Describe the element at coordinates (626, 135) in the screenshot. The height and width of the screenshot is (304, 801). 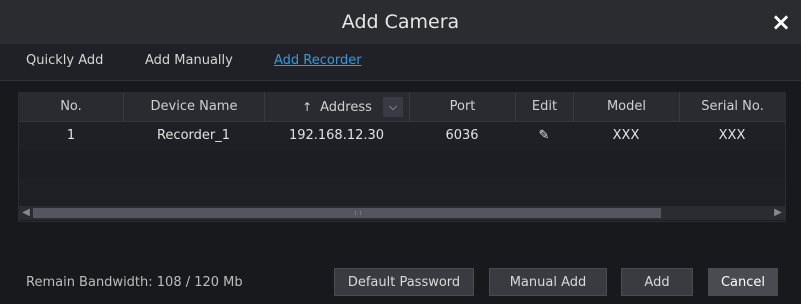
I see `cell-model: XXX` at that location.